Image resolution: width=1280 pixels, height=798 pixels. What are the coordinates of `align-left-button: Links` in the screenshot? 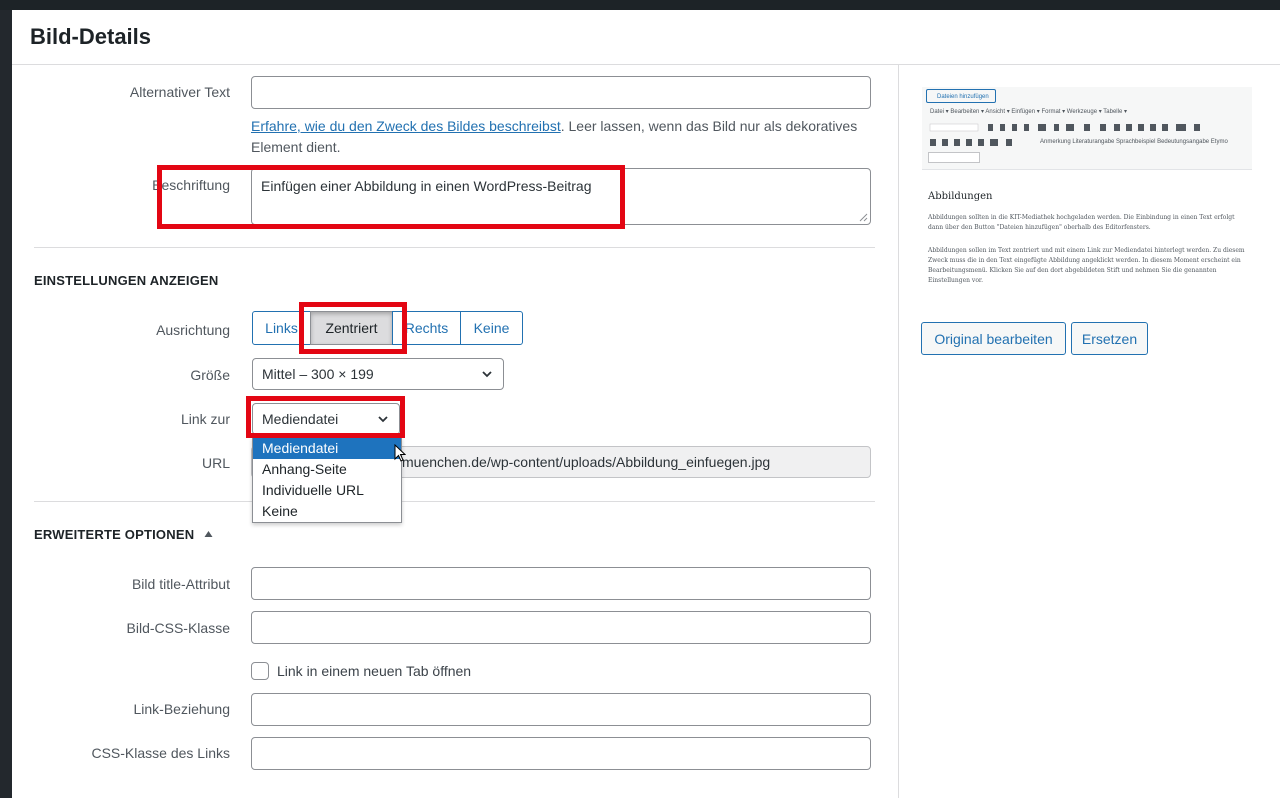 It's located at (281, 328).